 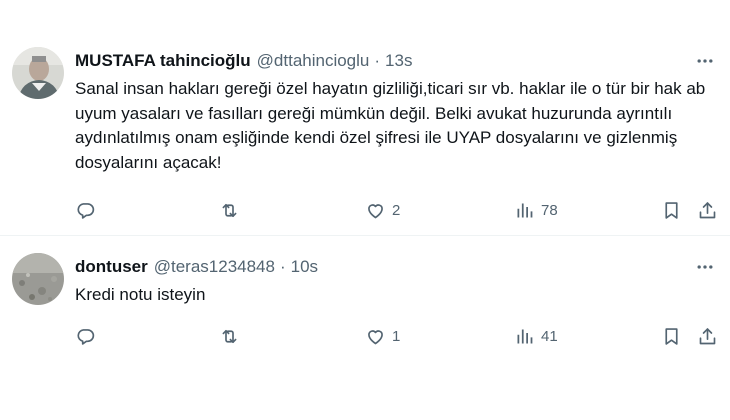 What do you see at coordinates (549, 210) in the screenshot?
I see `views-count: 78` at bounding box center [549, 210].